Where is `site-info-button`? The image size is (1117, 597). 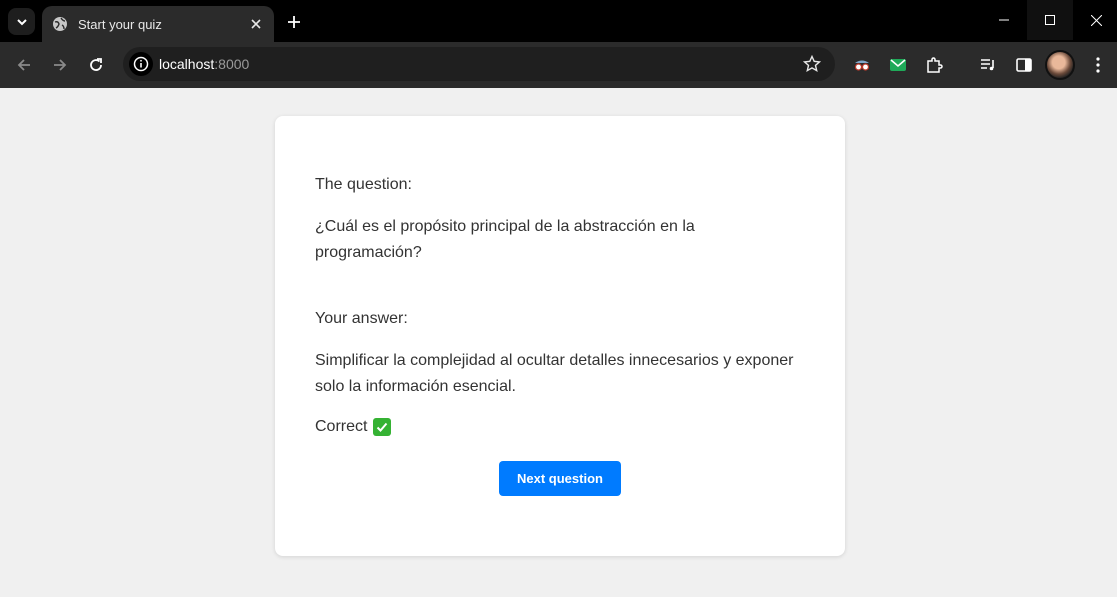
site-info-button is located at coordinates (141, 64).